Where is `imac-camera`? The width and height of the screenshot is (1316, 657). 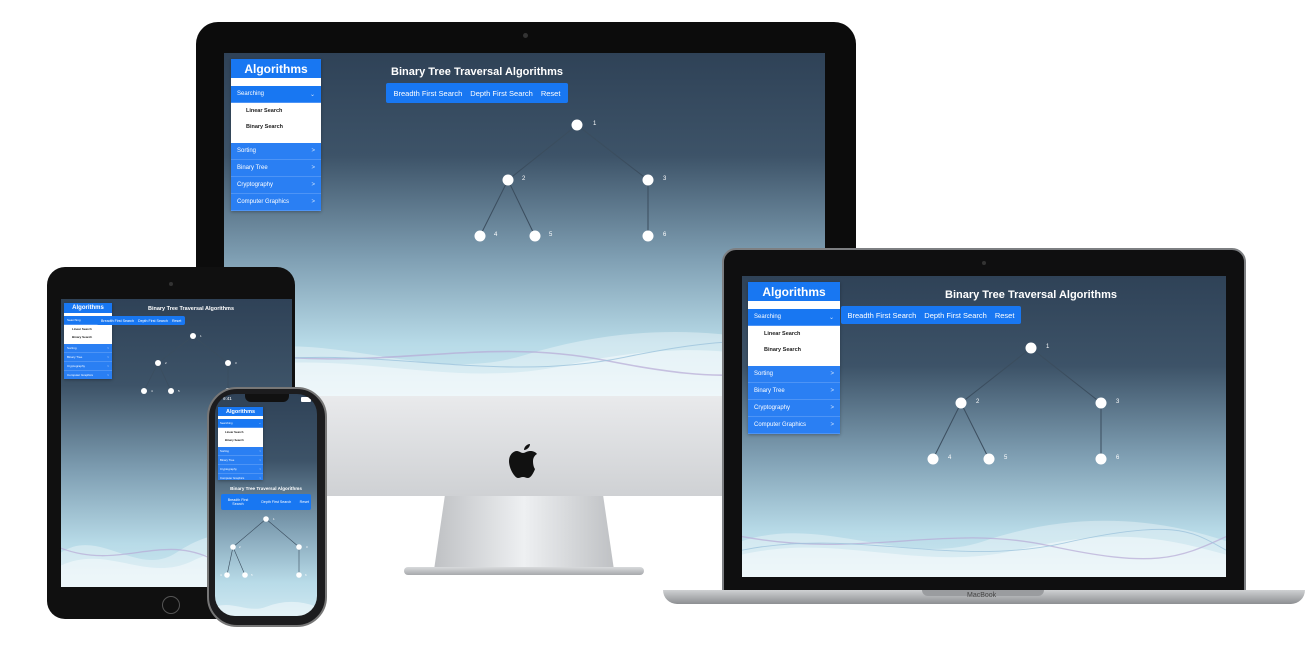 imac-camera is located at coordinates (525, 35).